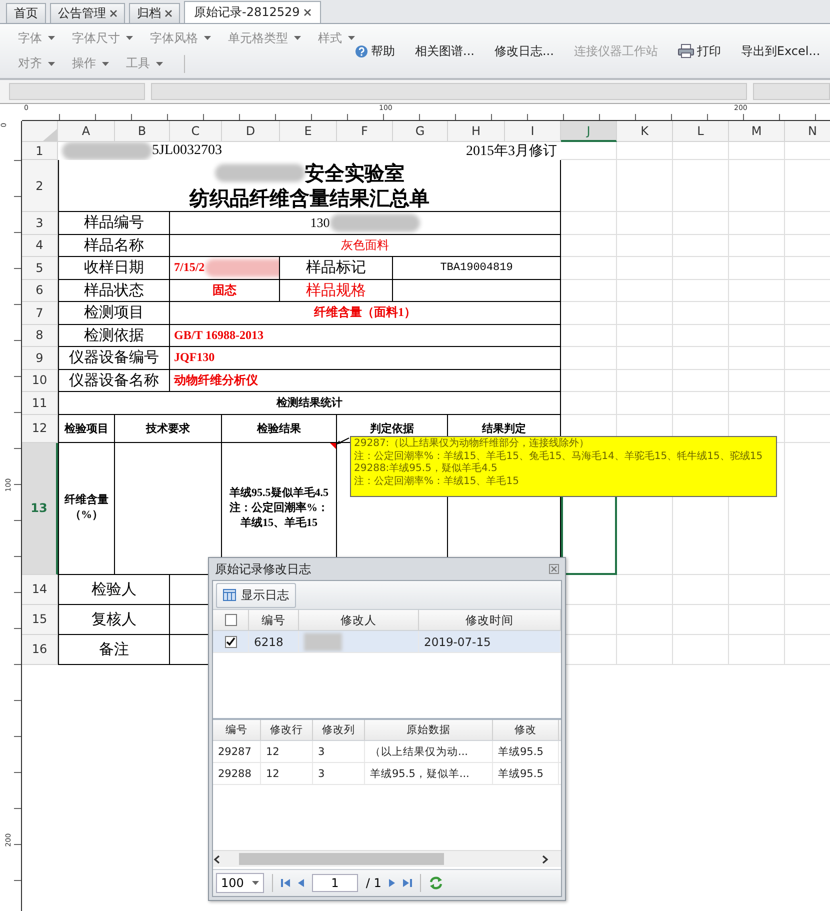 This screenshot has height=911, width=830. I want to click on column-header: 修改时间, so click(490, 620).